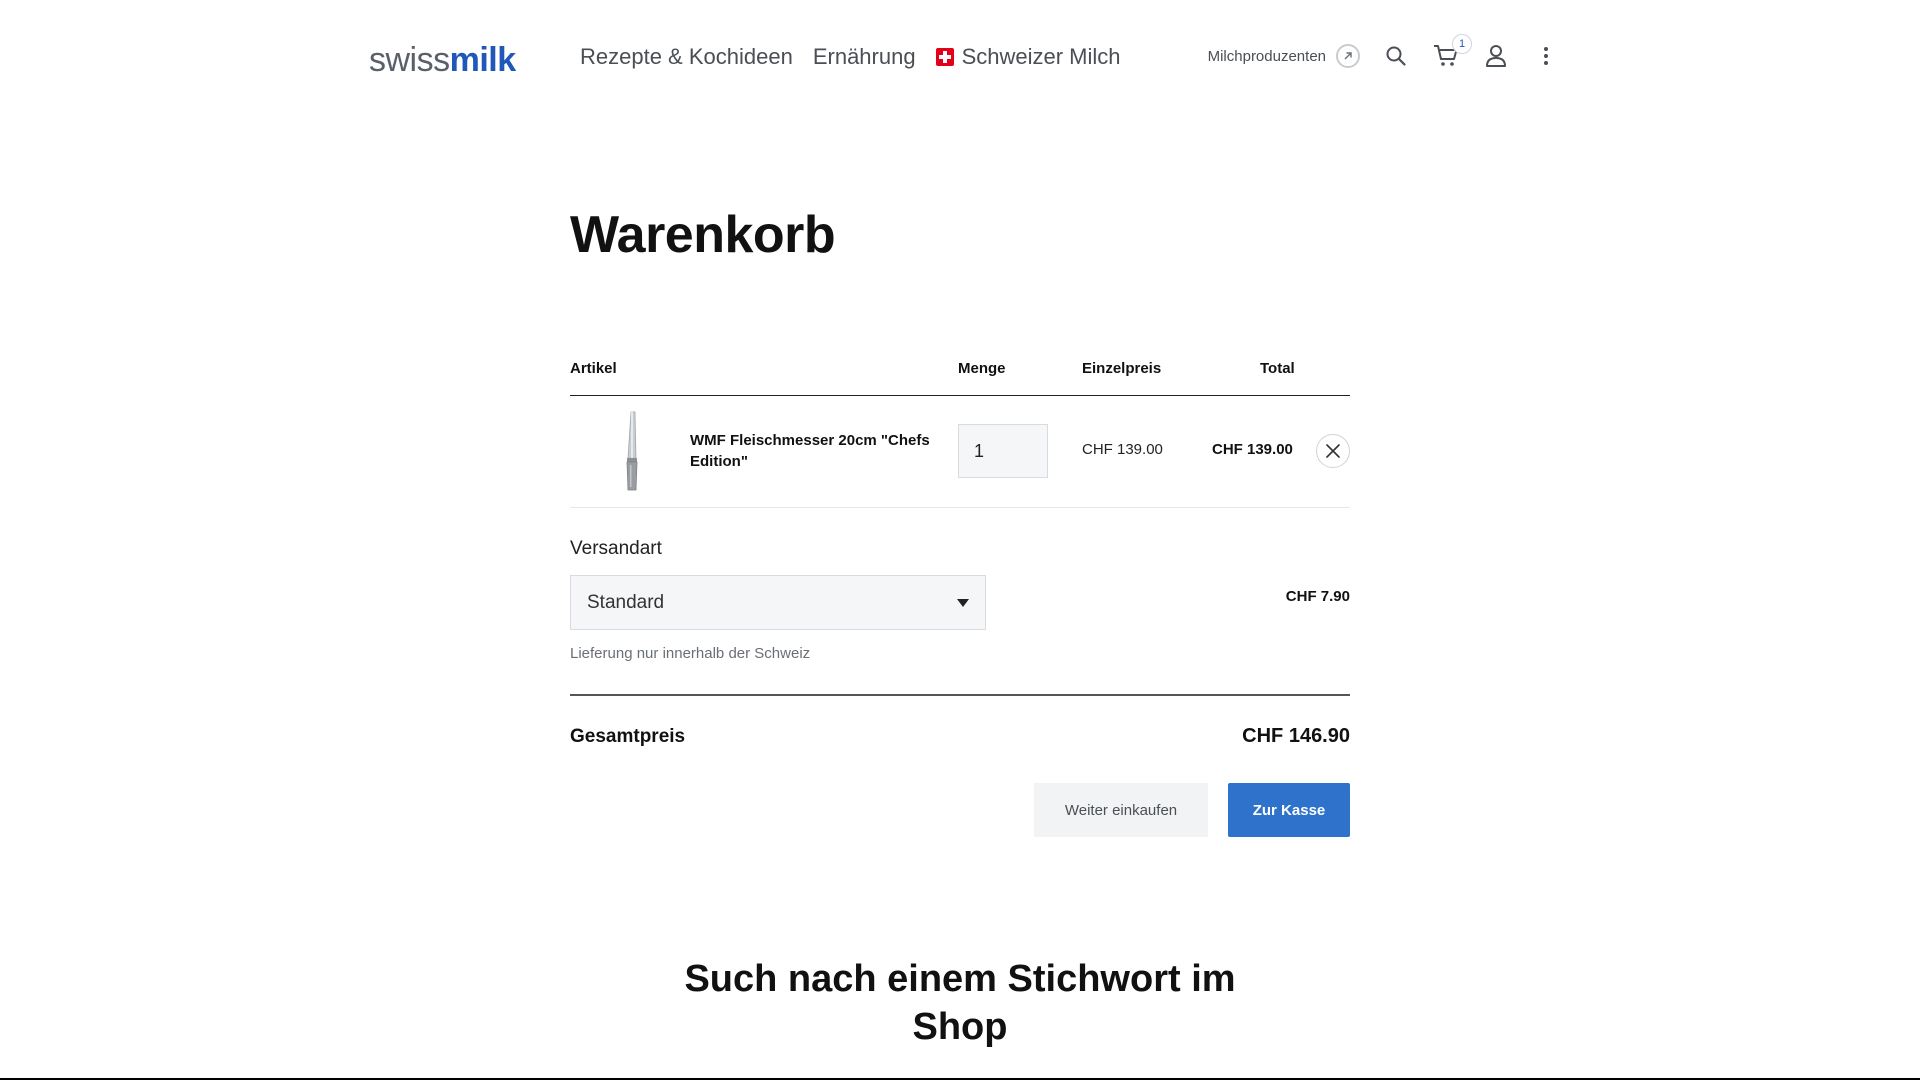  What do you see at coordinates (1041, 56) in the screenshot?
I see `nav-item-label: Schweizer Milch` at bounding box center [1041, 56].